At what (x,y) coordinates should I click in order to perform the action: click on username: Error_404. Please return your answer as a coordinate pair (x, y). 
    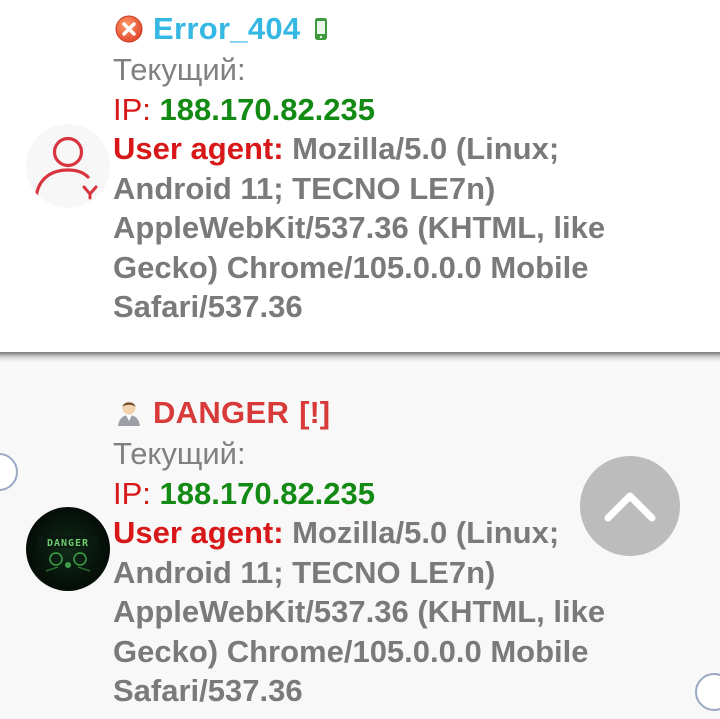
    Looking at the image, I should click on (226, 29).